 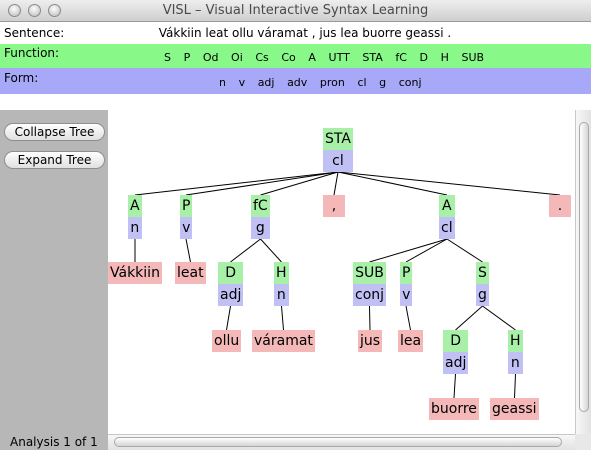 What do you see at coordinates (410, 82) in the screenshot?
I see `form-tag: conj` at bounding box center [410, 82].